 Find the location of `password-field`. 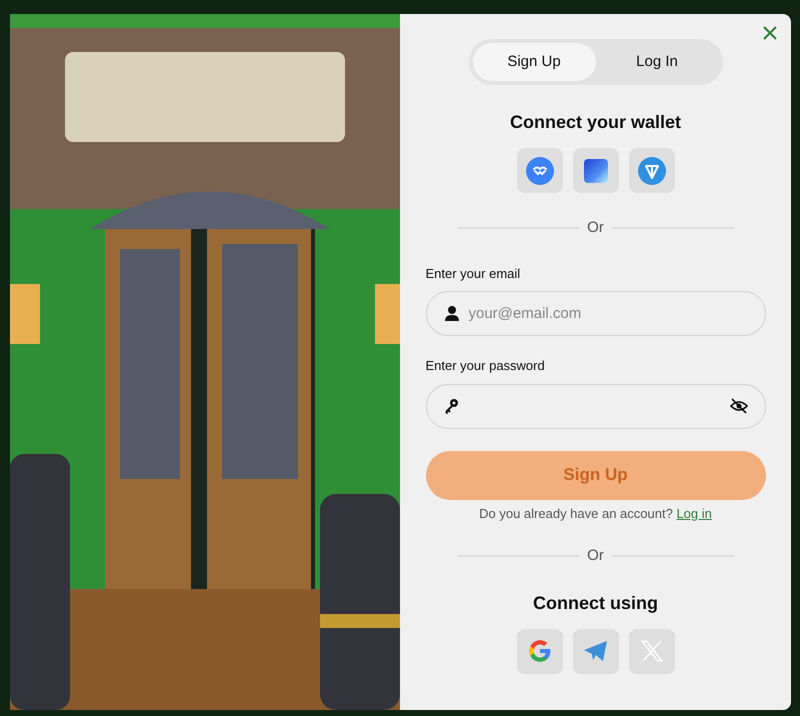

password-field is located at coordinates (596, 406).